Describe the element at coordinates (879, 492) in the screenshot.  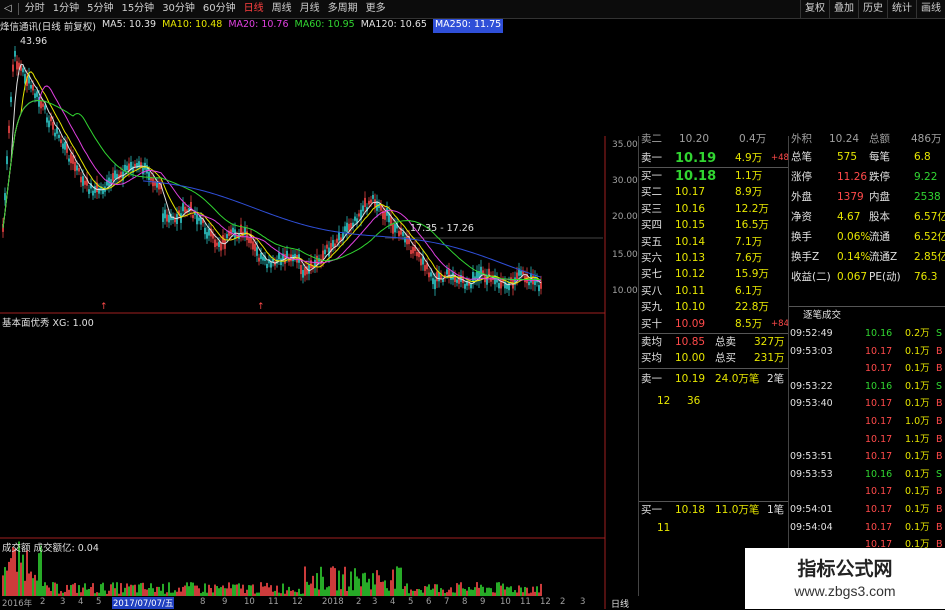
I see `tick-price: 10.17` at that location.